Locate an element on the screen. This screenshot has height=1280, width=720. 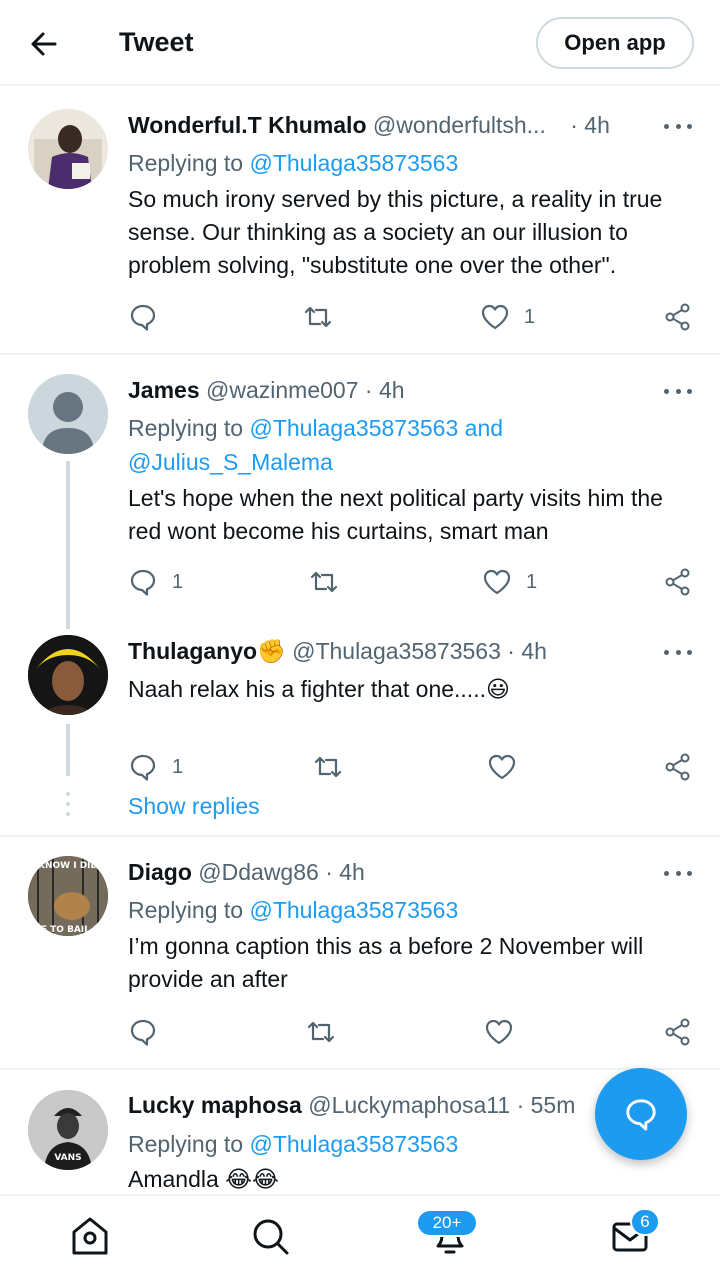
user-handle: @Thulaga35873563 is located at coordinates (396, 651).